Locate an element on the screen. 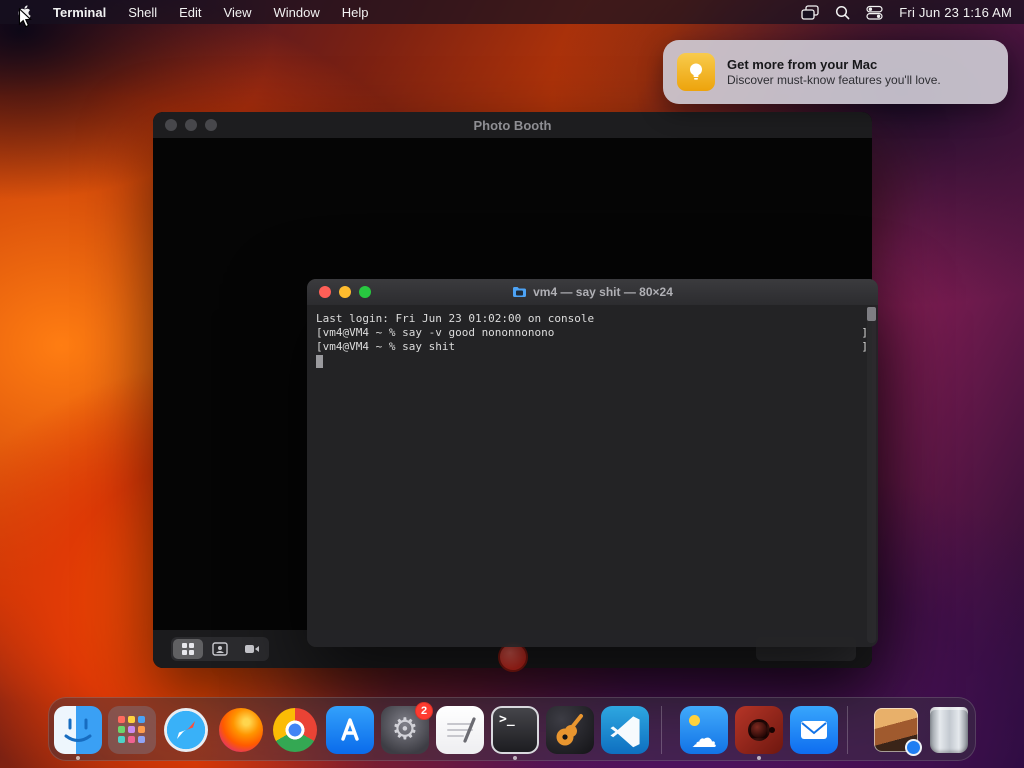 This screenshot has height=768, width=1024. launchpad-icon is located at coordinates (132, 730).